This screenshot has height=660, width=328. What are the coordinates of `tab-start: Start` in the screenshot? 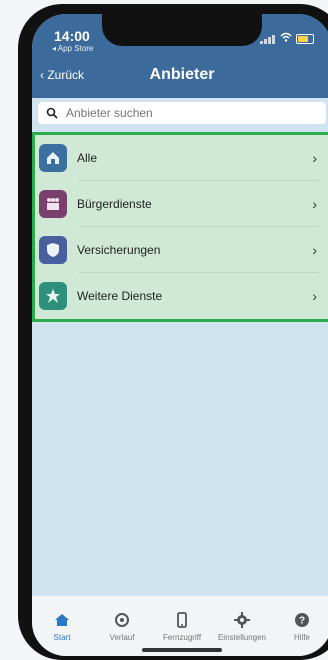 It's located at (62, 626).